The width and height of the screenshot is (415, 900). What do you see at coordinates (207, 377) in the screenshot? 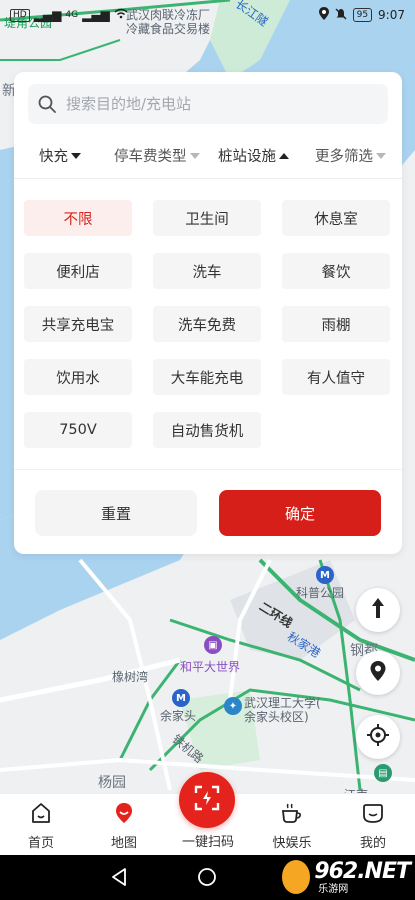
I see `option-large-vehicle: 大车能充电` at bounding box center [207, 377].